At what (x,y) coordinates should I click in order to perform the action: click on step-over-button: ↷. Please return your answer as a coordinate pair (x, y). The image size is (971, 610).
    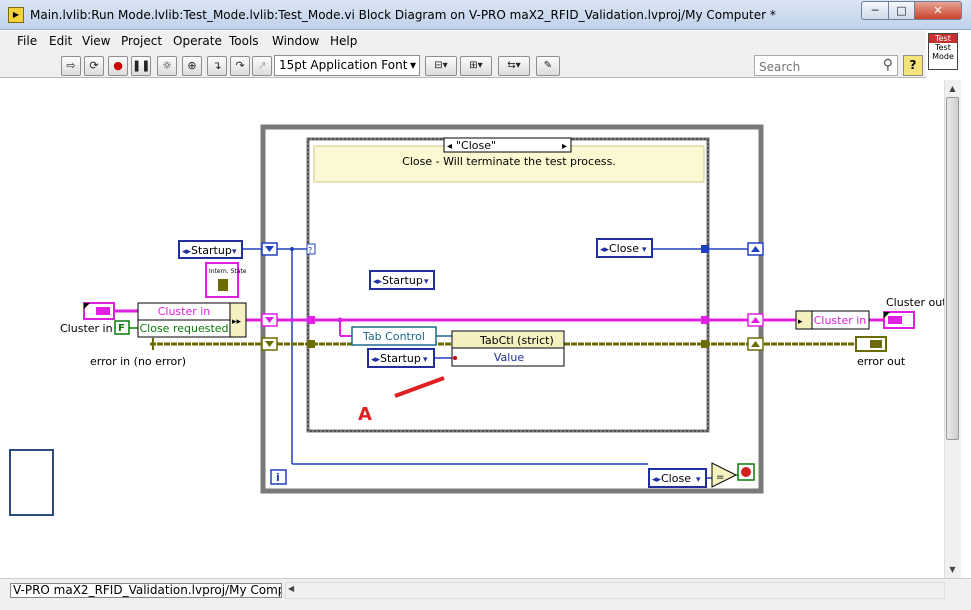
    Looking at the image, I should click on (240, 66).